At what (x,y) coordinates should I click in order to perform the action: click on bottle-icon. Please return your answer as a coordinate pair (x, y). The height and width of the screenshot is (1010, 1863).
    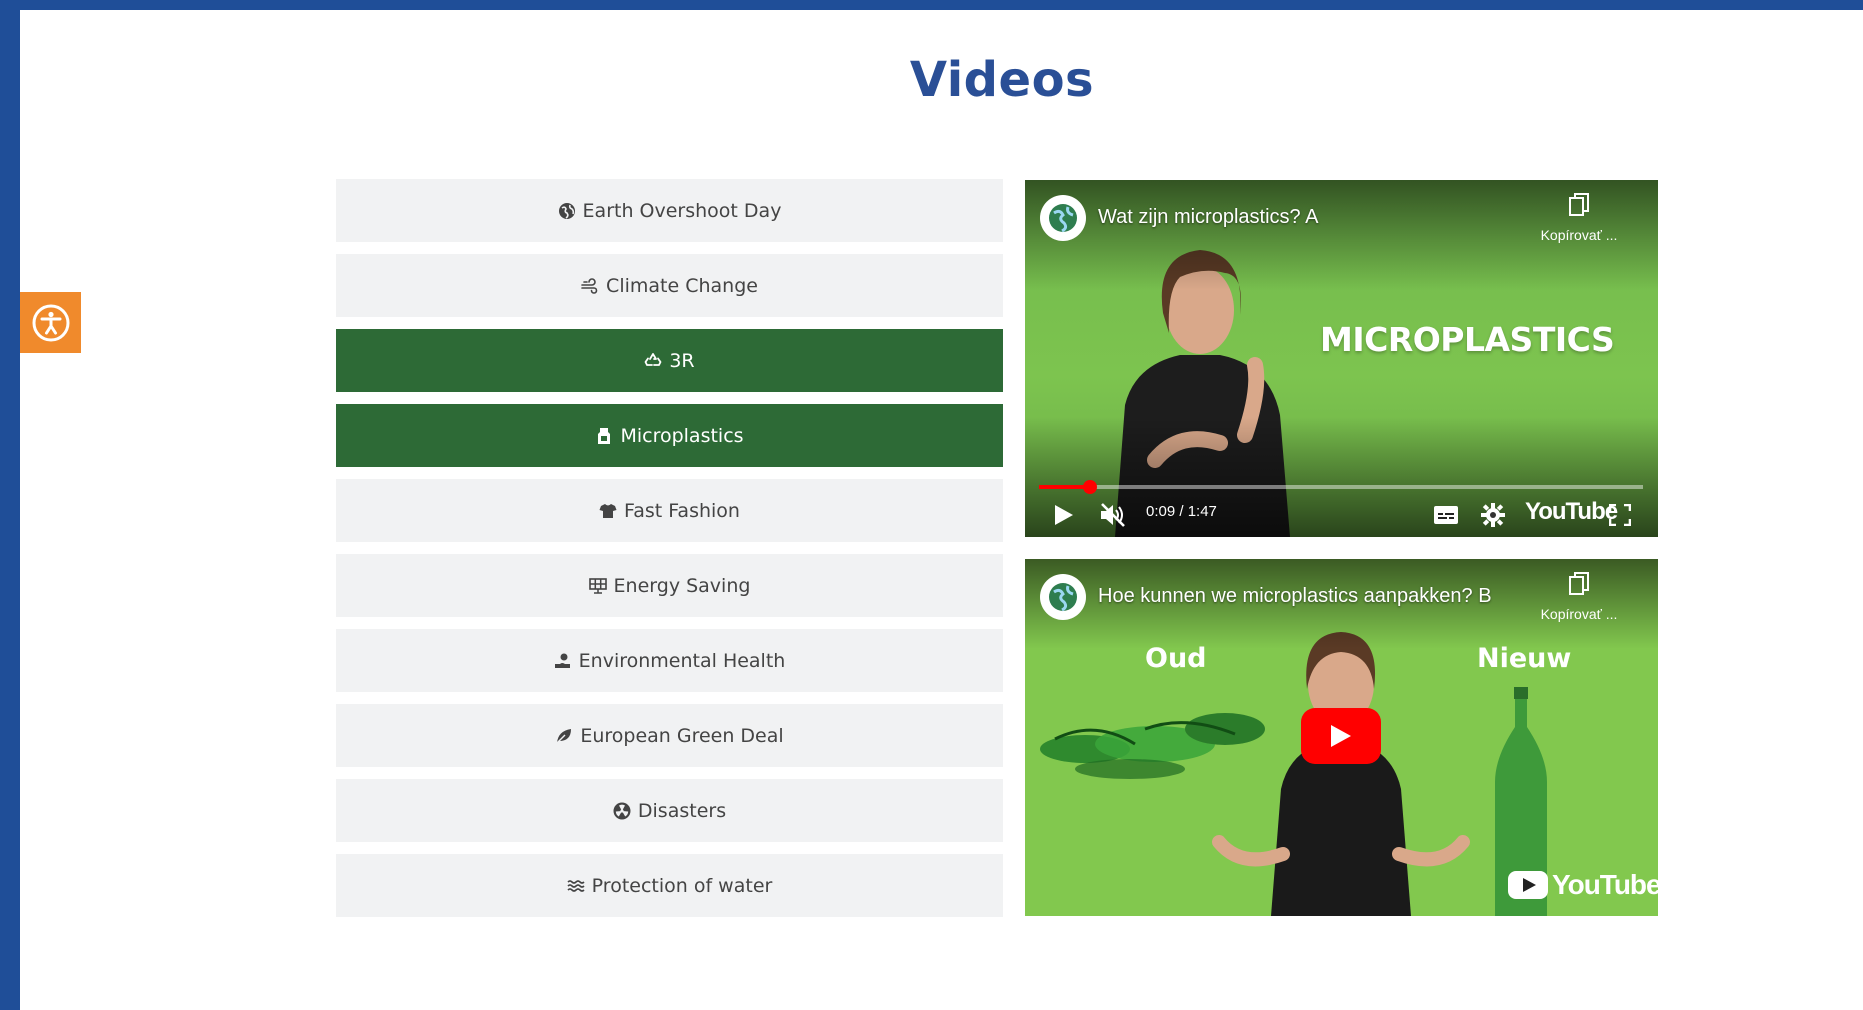
    Looking at the image, I should click on (604, 436).